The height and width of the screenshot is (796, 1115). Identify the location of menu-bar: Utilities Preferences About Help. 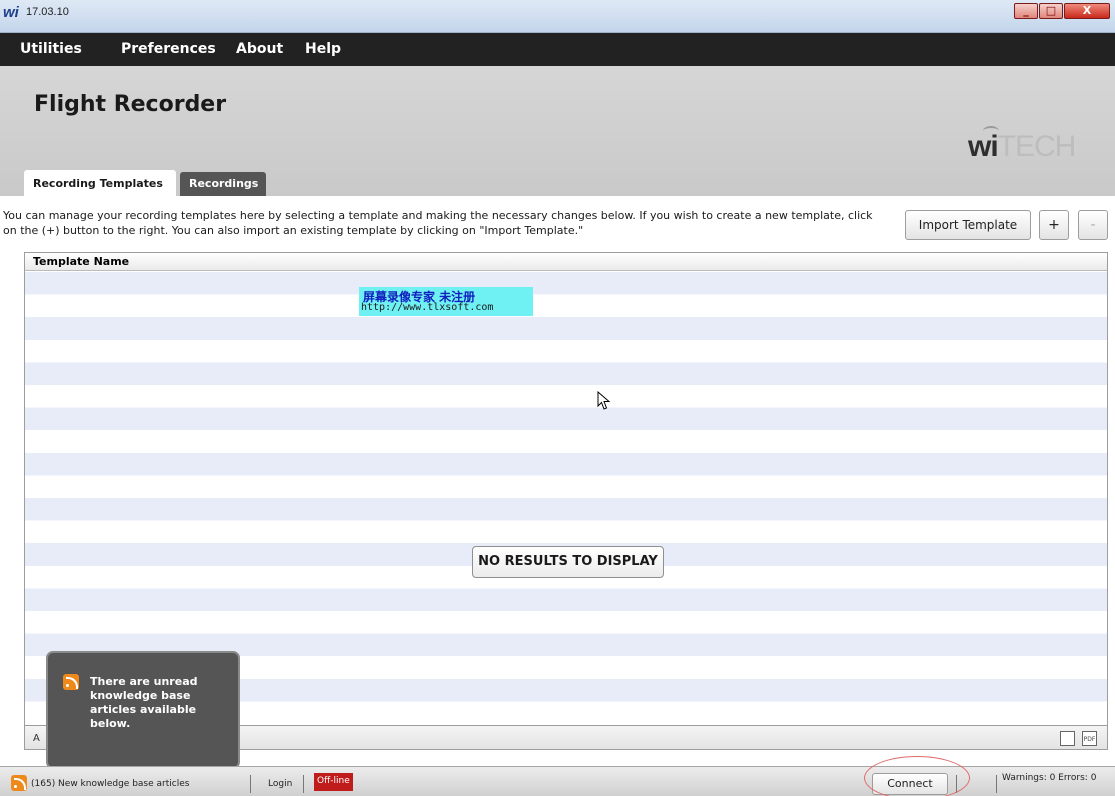
(557, 49).